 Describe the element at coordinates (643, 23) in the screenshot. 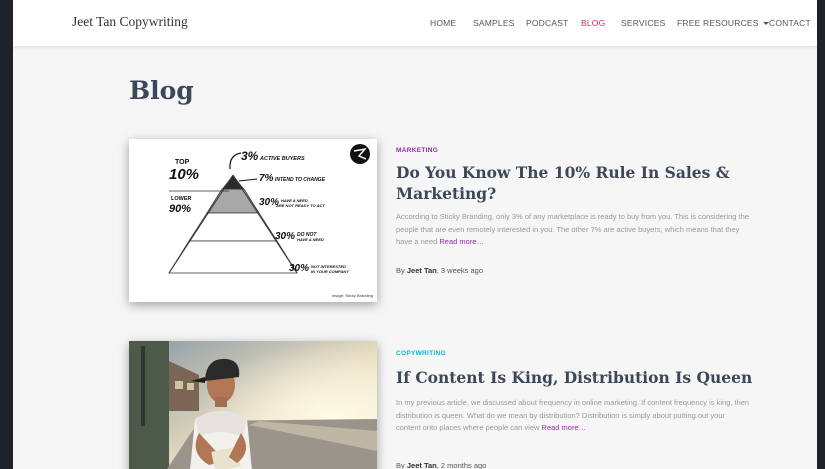

I see `nav-services: SERVICES` at that location.